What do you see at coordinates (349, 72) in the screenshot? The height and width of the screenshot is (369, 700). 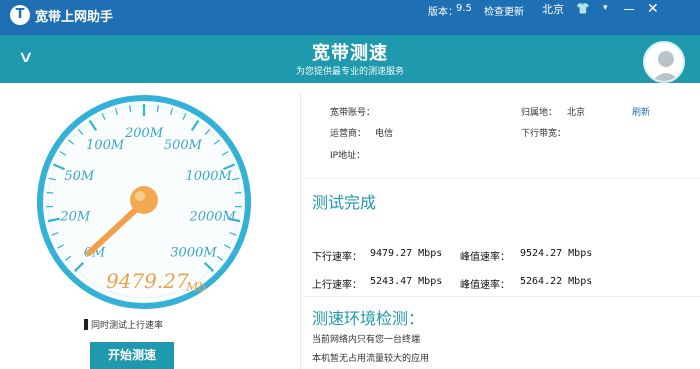 I see `page-subtitle: 为您提供最专业的测速服务` at bounding box center [349, 72].